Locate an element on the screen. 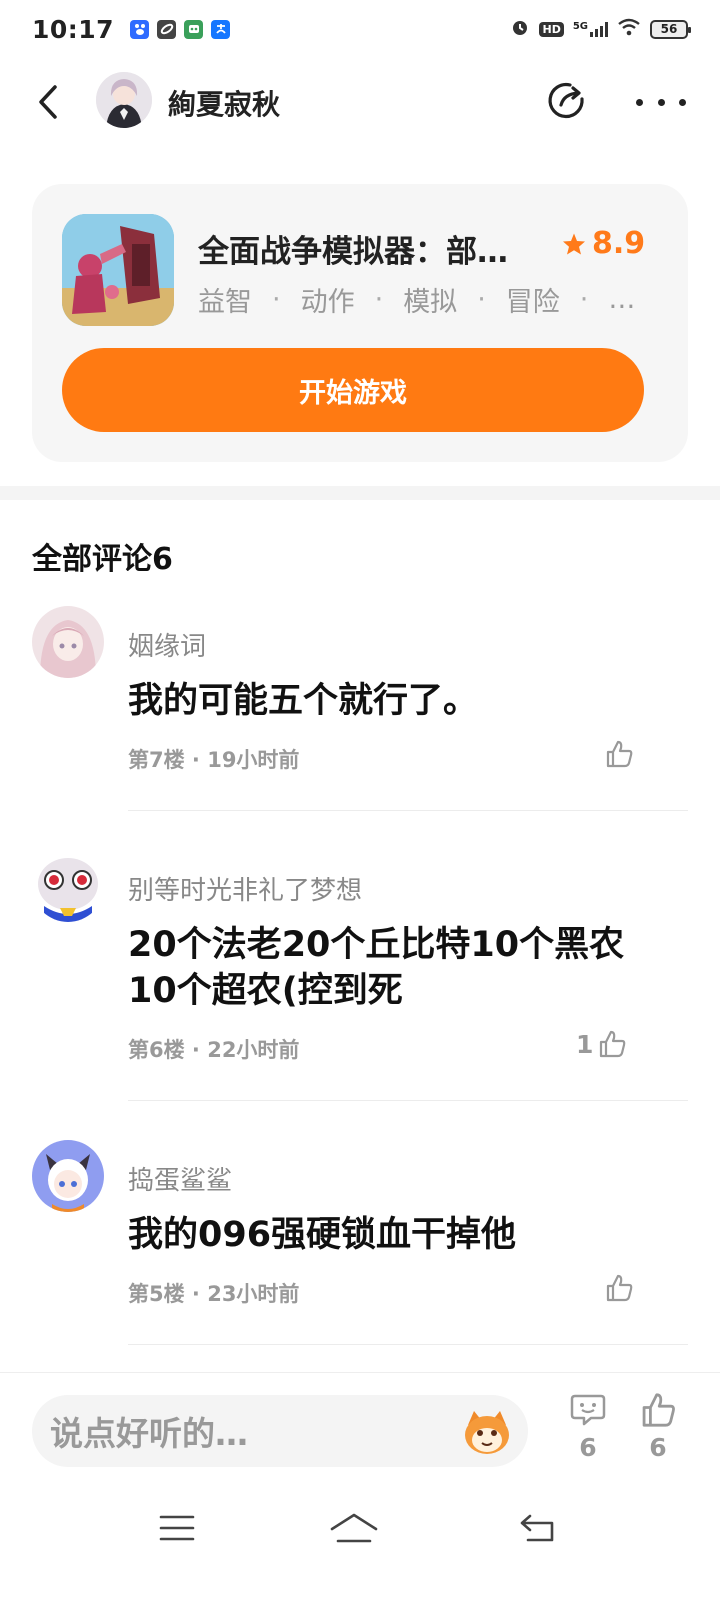  like-count: 1 is located at coordinates (585, 1044).